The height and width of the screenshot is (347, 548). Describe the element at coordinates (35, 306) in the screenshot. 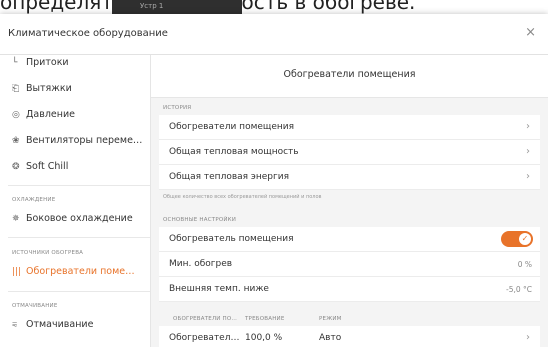

I see `sidebar-section-soaking: ОТМАЧИВАНИЕ` at that location.